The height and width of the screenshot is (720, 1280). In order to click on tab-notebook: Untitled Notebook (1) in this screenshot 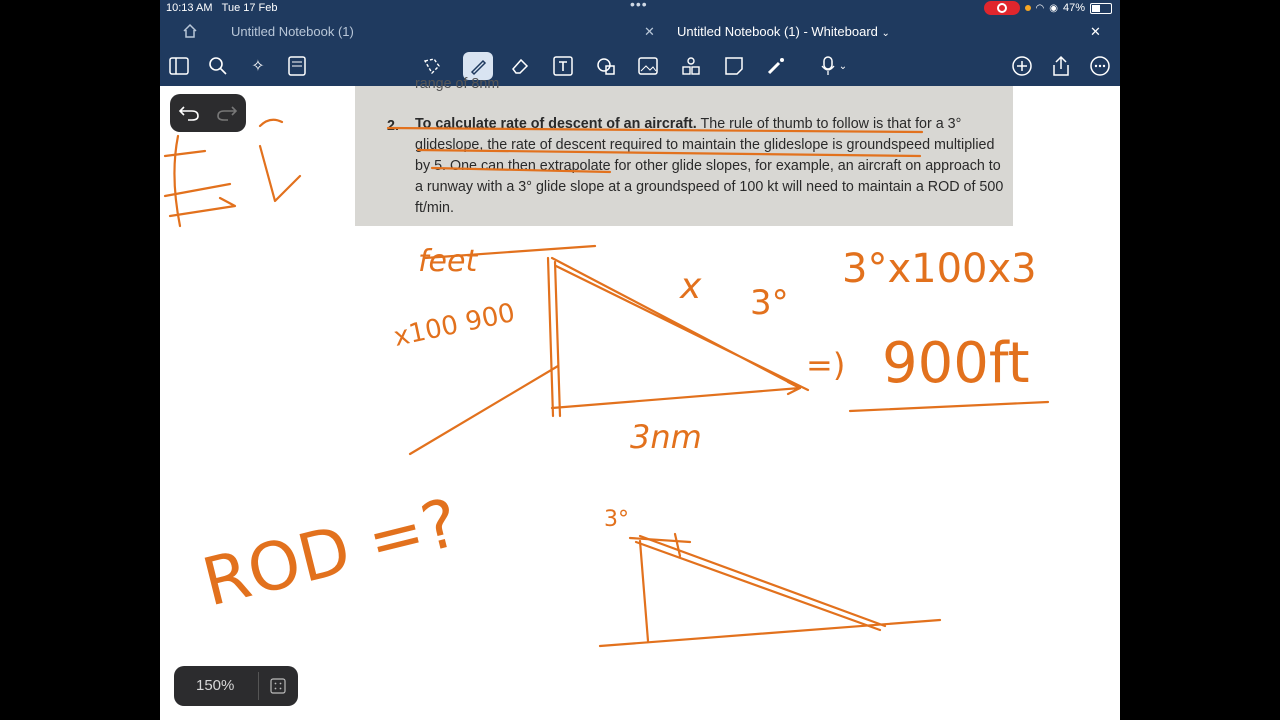, I will do `click(292, 32)`.